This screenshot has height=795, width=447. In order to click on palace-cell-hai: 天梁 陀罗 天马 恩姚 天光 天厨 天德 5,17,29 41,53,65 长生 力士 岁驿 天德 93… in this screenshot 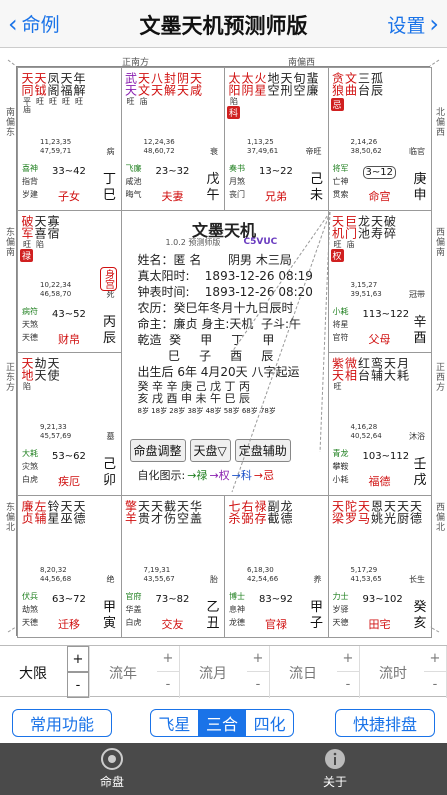, I will do `click(379, 566)`.